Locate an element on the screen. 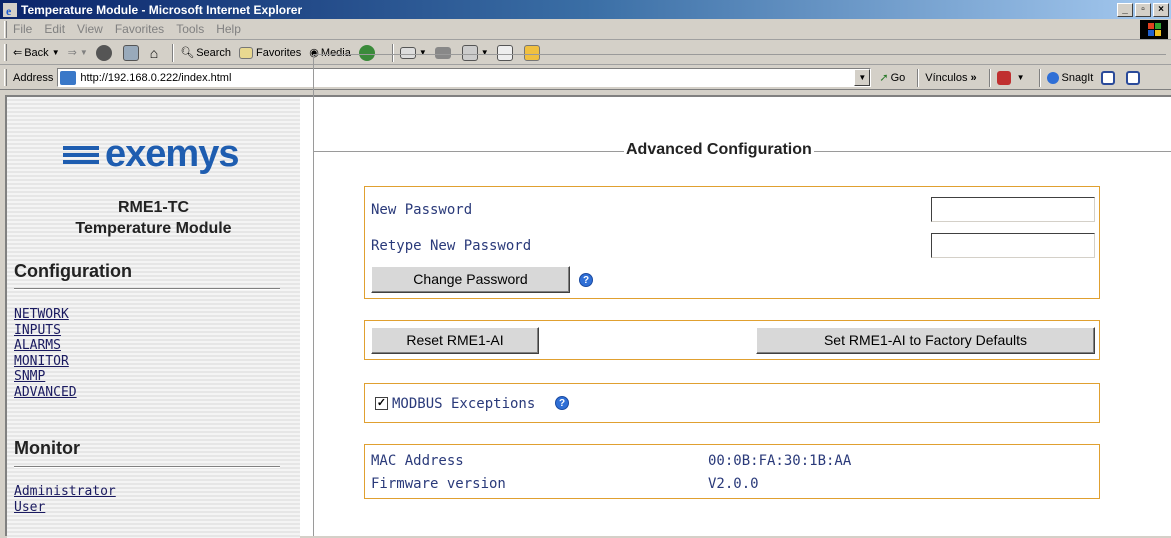 The image size is (1171, 538). favorites-icon is located at coordinates (246, 52).